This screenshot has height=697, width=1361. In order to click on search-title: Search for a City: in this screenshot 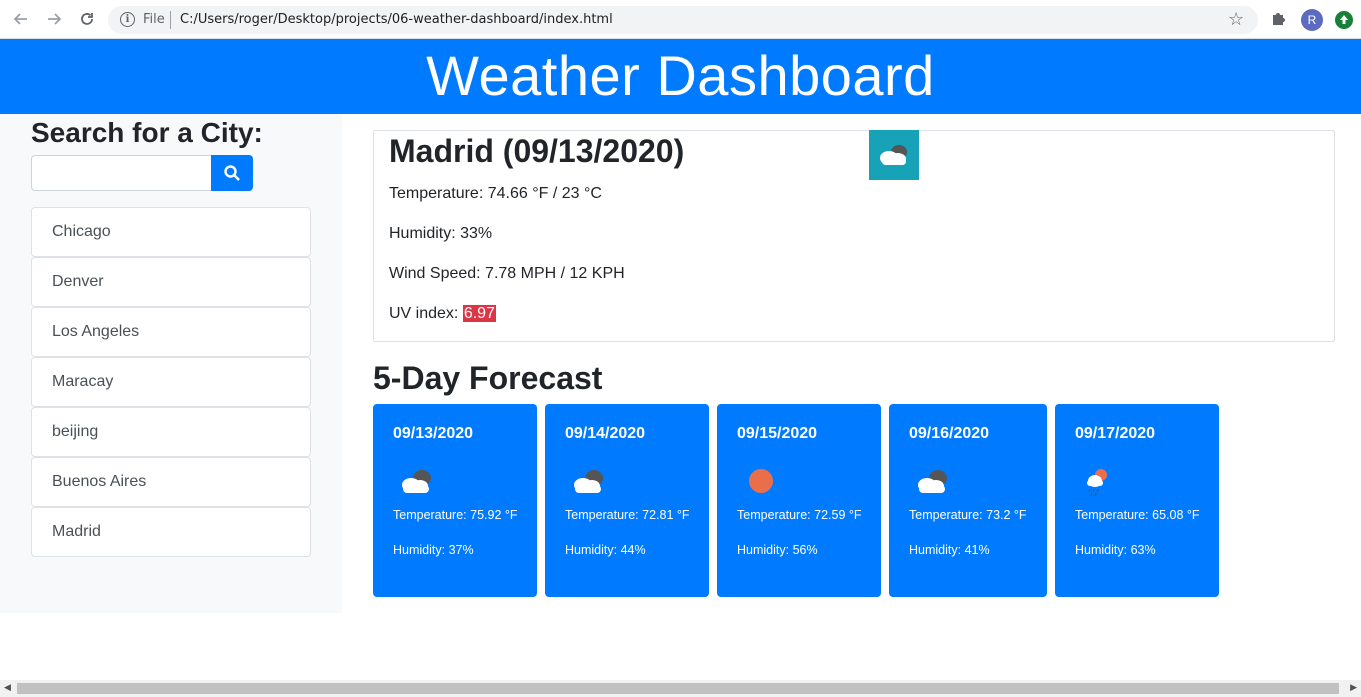, I will do `click(147, 132)`.